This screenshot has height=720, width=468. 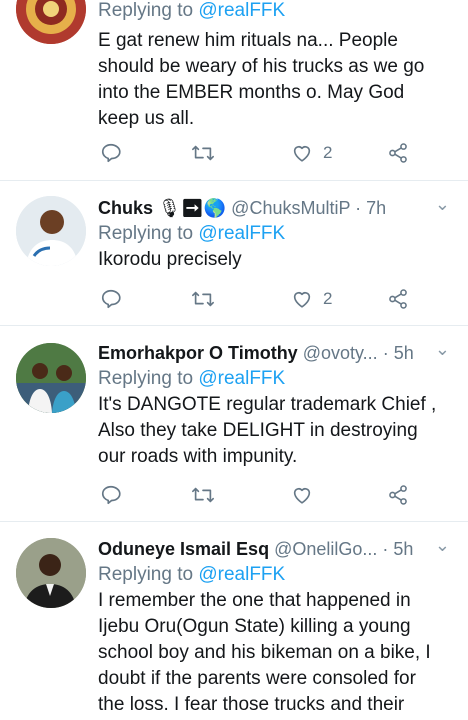 What do you see at coordinates (370, 208) in the screenshot?
I see `timestamp: · 7h` at bounding box center [370, 208].